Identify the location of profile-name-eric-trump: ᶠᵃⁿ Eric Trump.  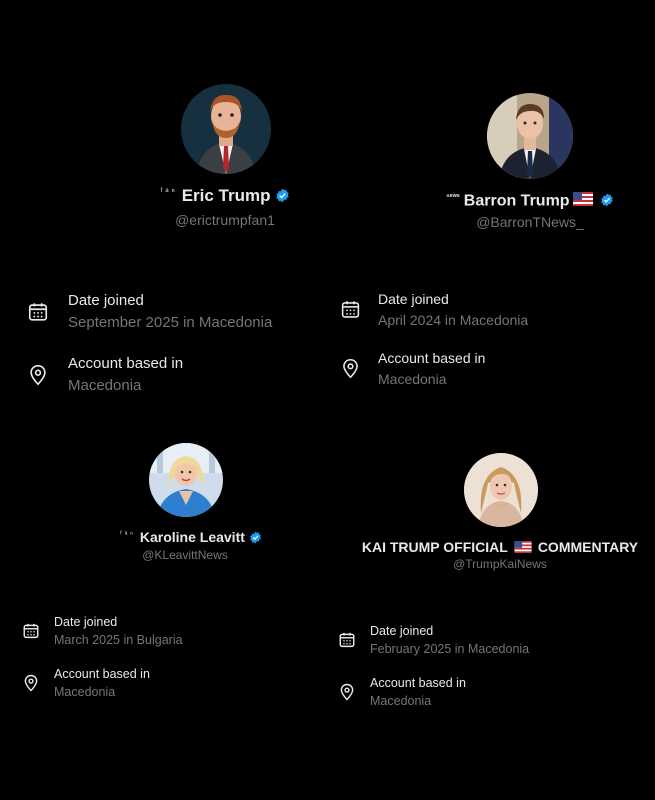
(225, 197).